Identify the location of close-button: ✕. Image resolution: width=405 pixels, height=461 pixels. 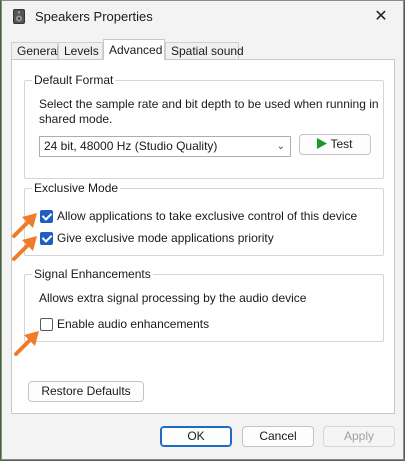
(381, 17).